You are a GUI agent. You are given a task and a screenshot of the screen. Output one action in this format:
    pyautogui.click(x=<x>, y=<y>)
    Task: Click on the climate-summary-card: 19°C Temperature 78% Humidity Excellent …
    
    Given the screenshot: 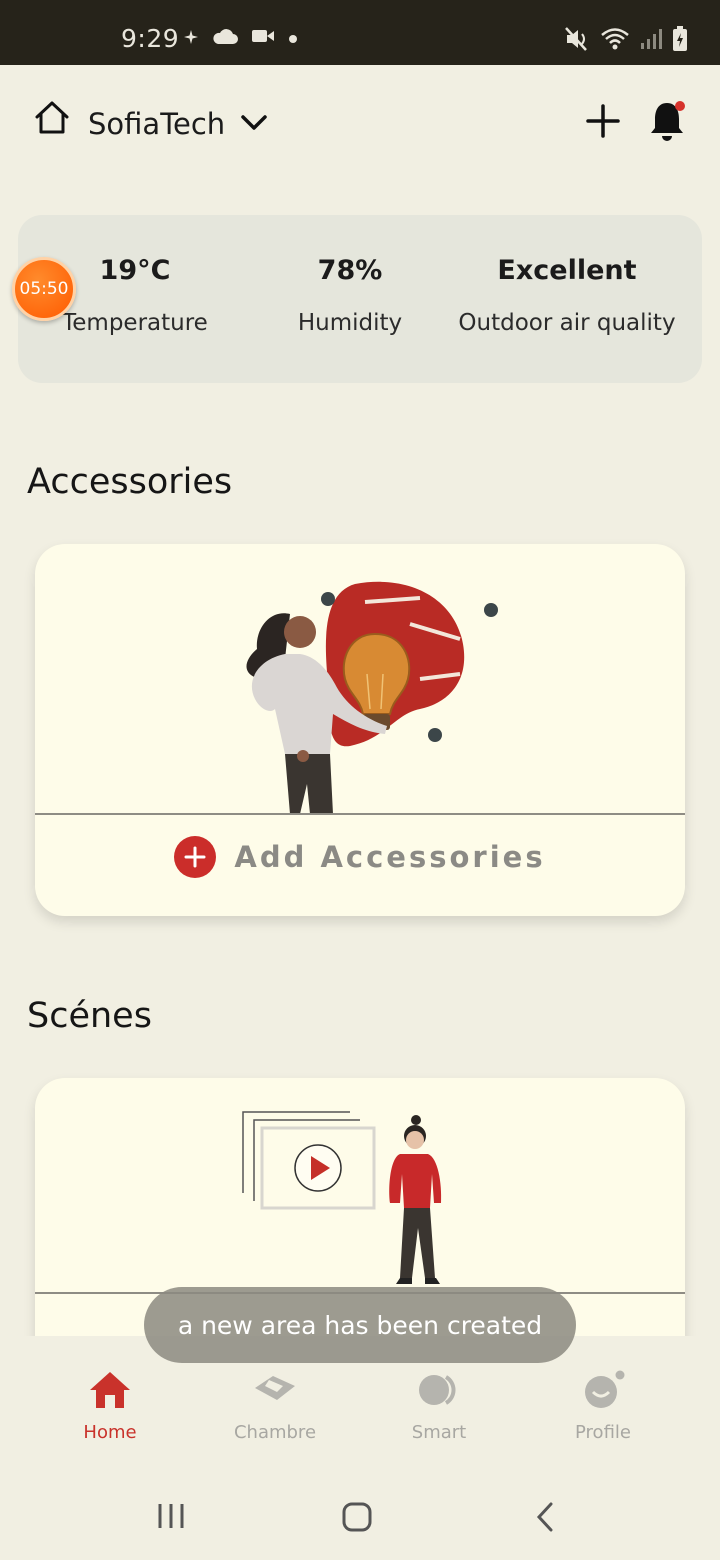 What is the action you would take?
    pyautogui.click(x=360, y=299)
    